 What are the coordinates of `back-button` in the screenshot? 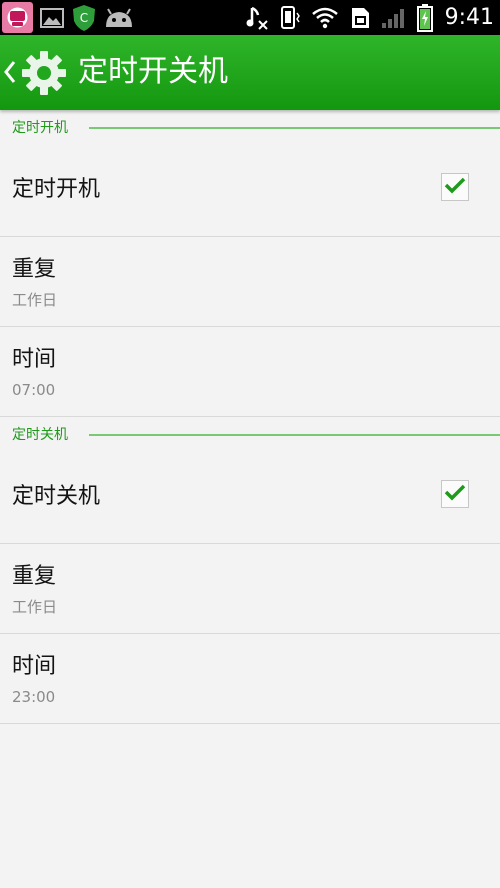 It's located at (37, 72).